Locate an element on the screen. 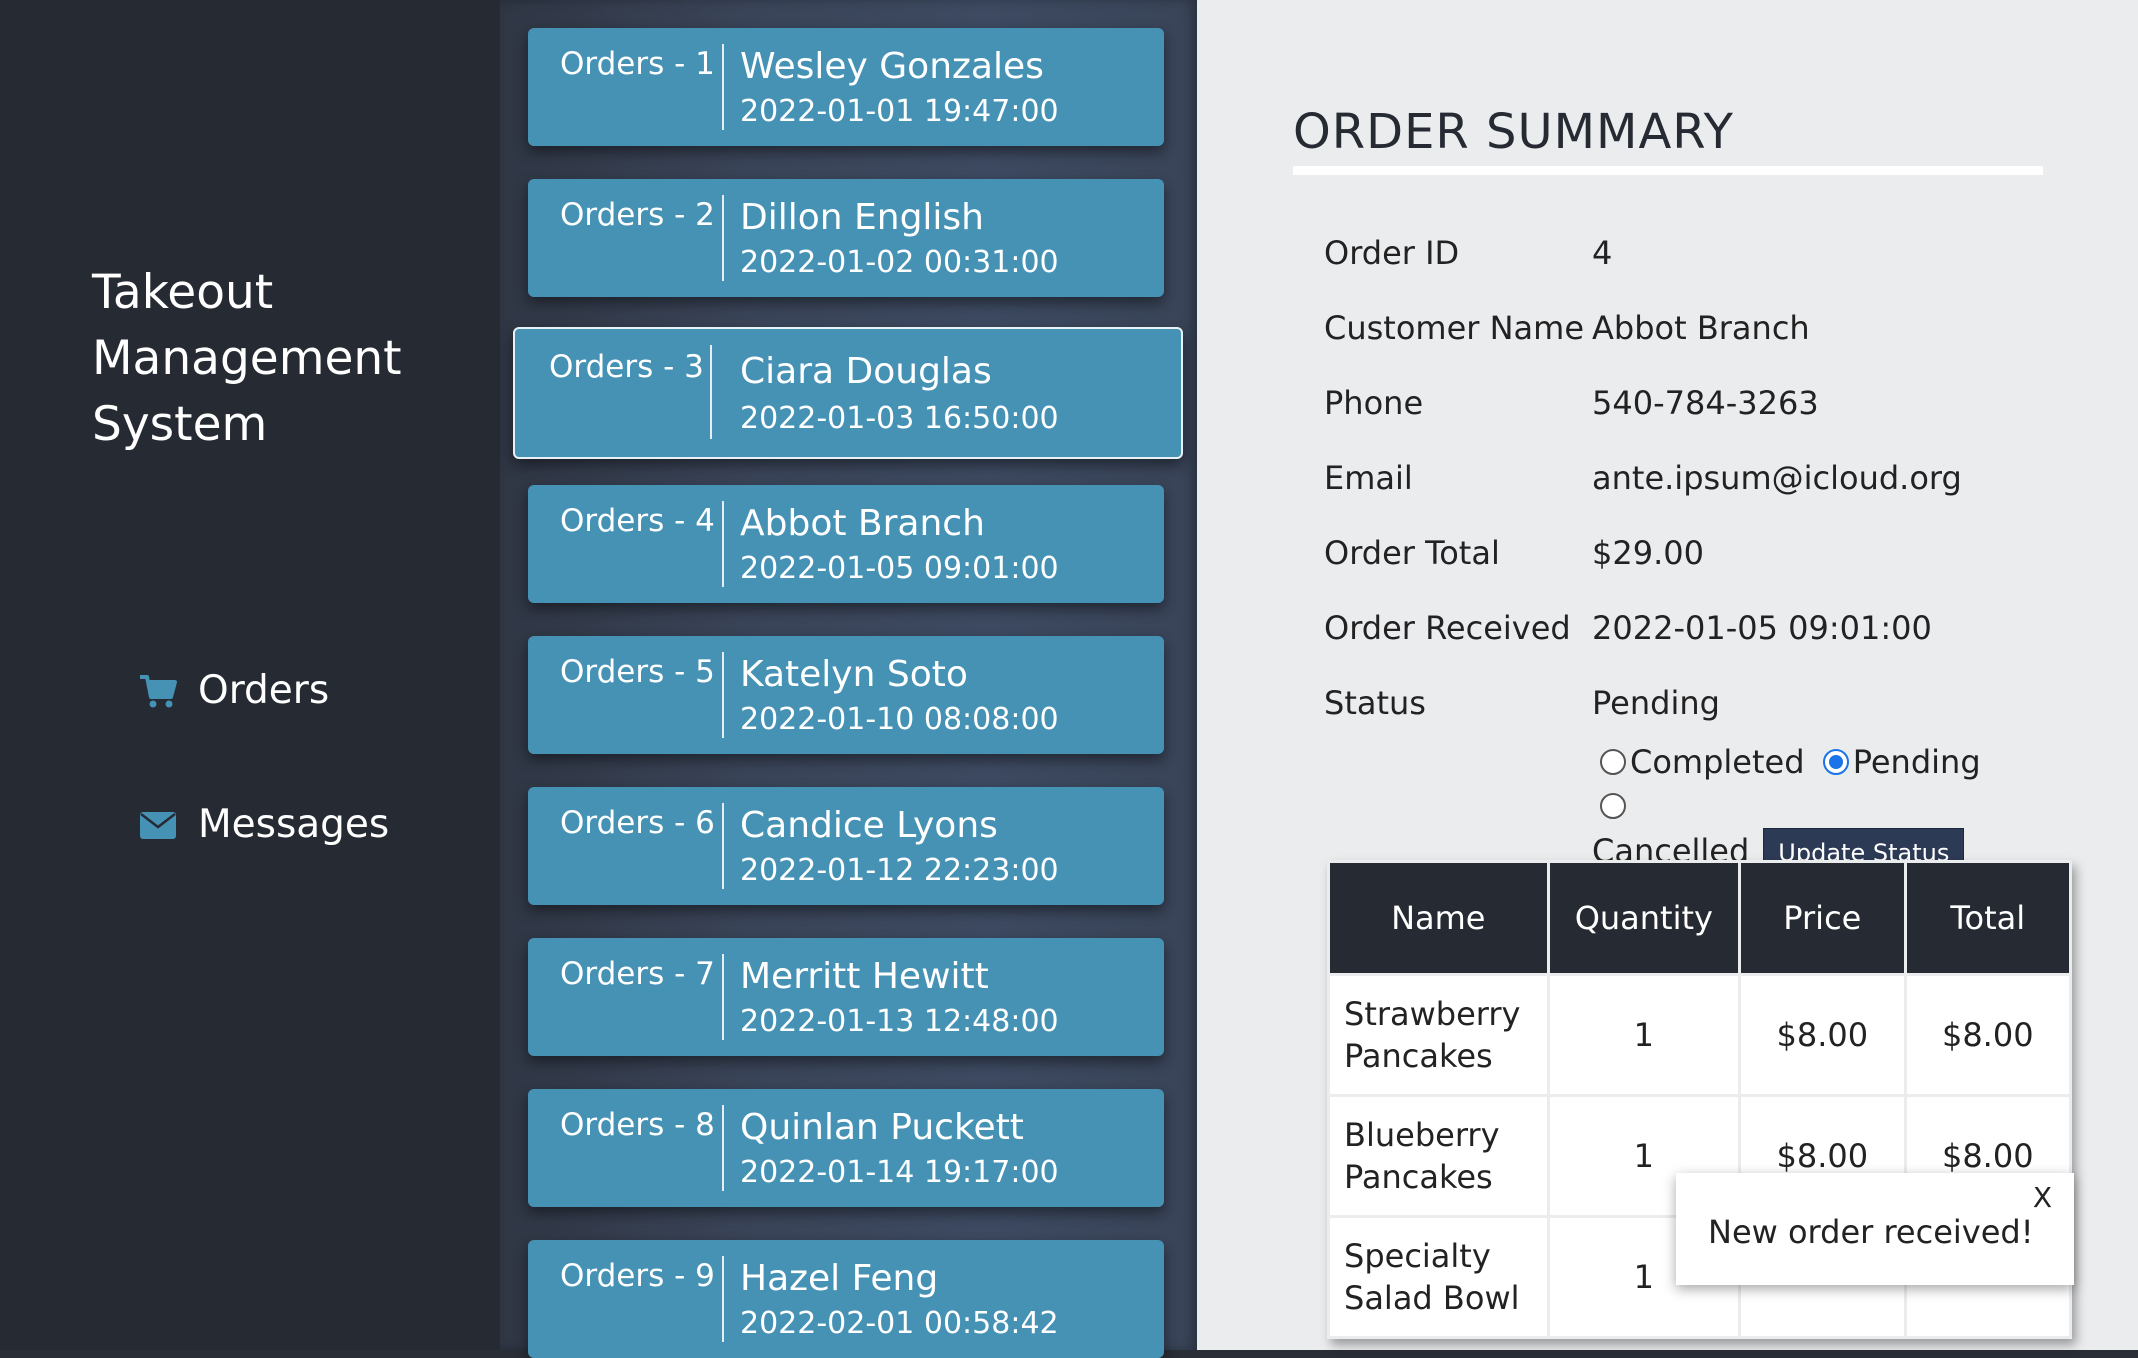 This screenshot has width=2138, height=1358. item-name: Blueberry Pancakes is located at coordinates (1438, 1156).